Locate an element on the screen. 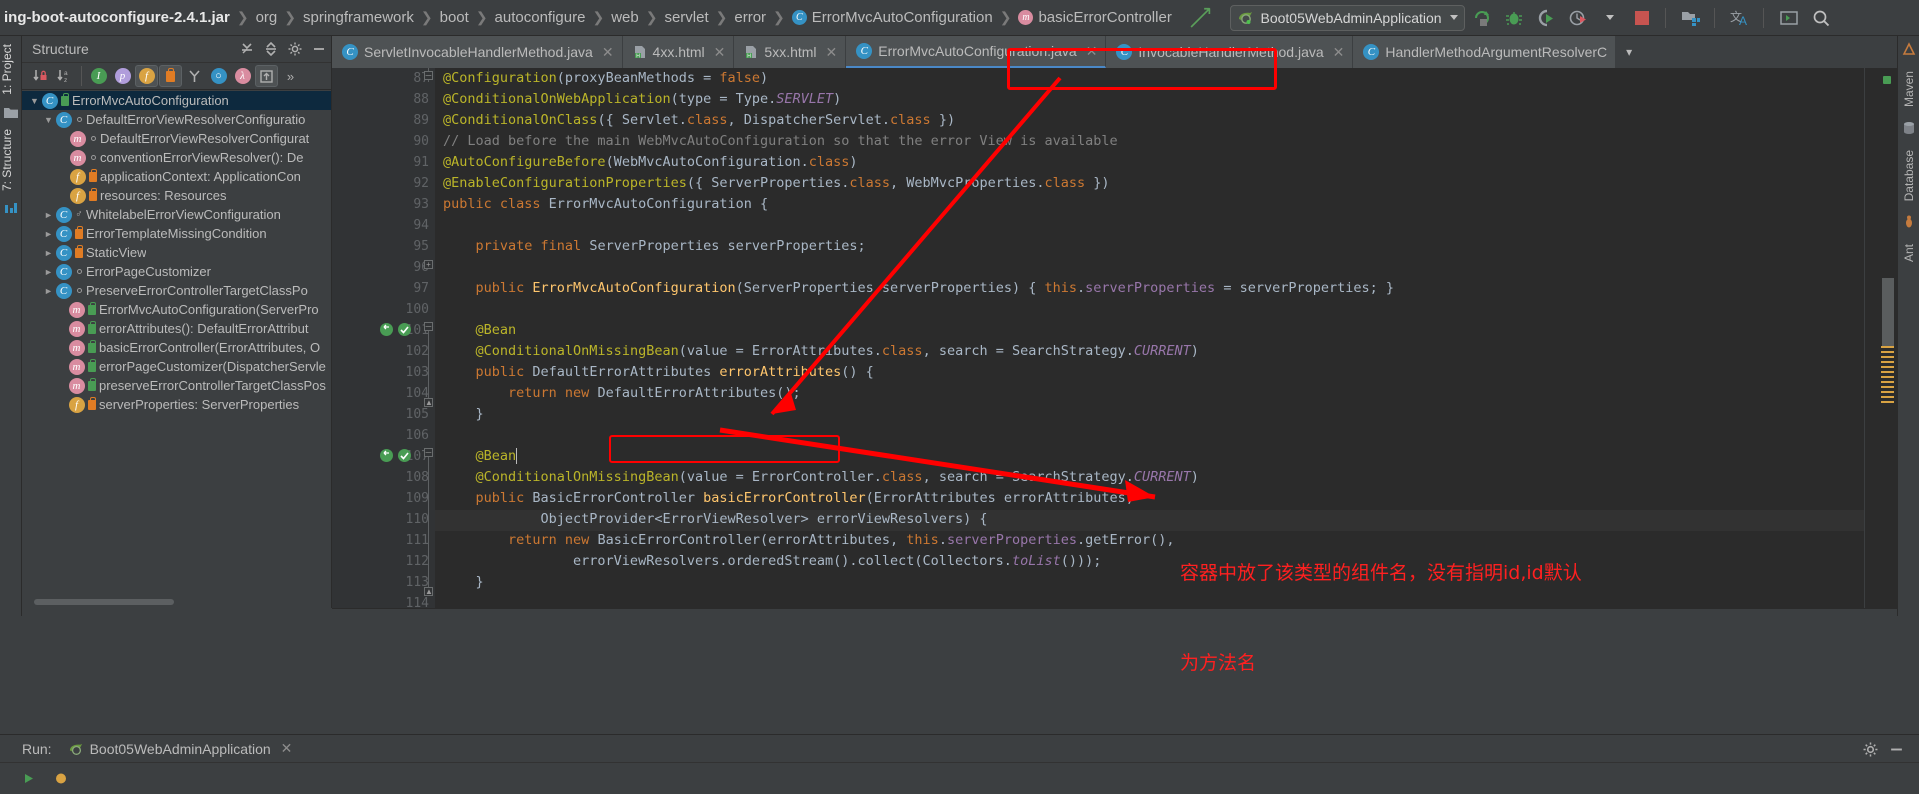  stop-button is located at coordinates (1642, 18).